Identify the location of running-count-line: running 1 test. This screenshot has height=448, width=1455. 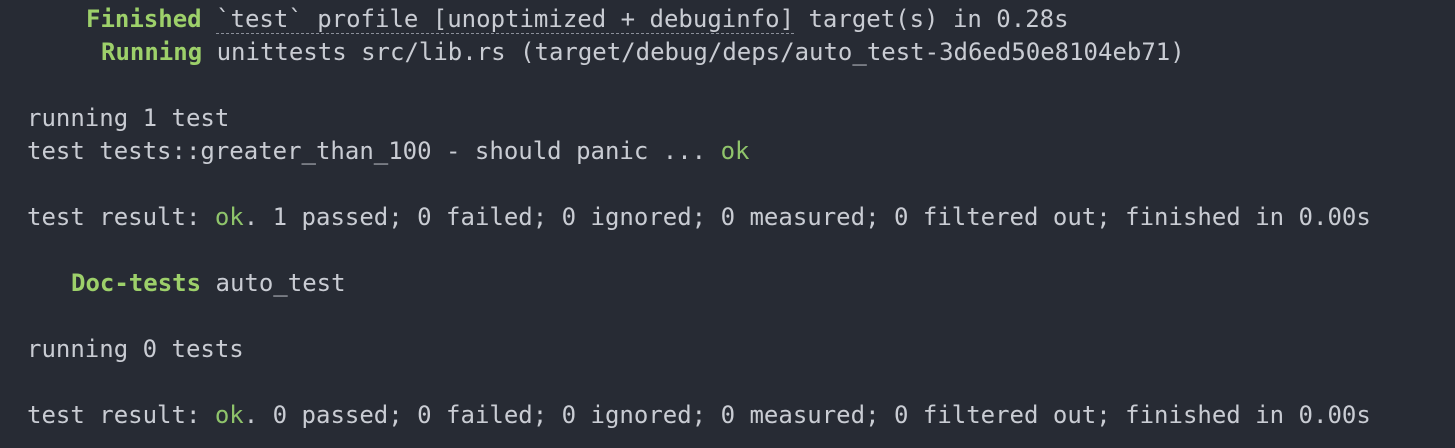
(128, 118).